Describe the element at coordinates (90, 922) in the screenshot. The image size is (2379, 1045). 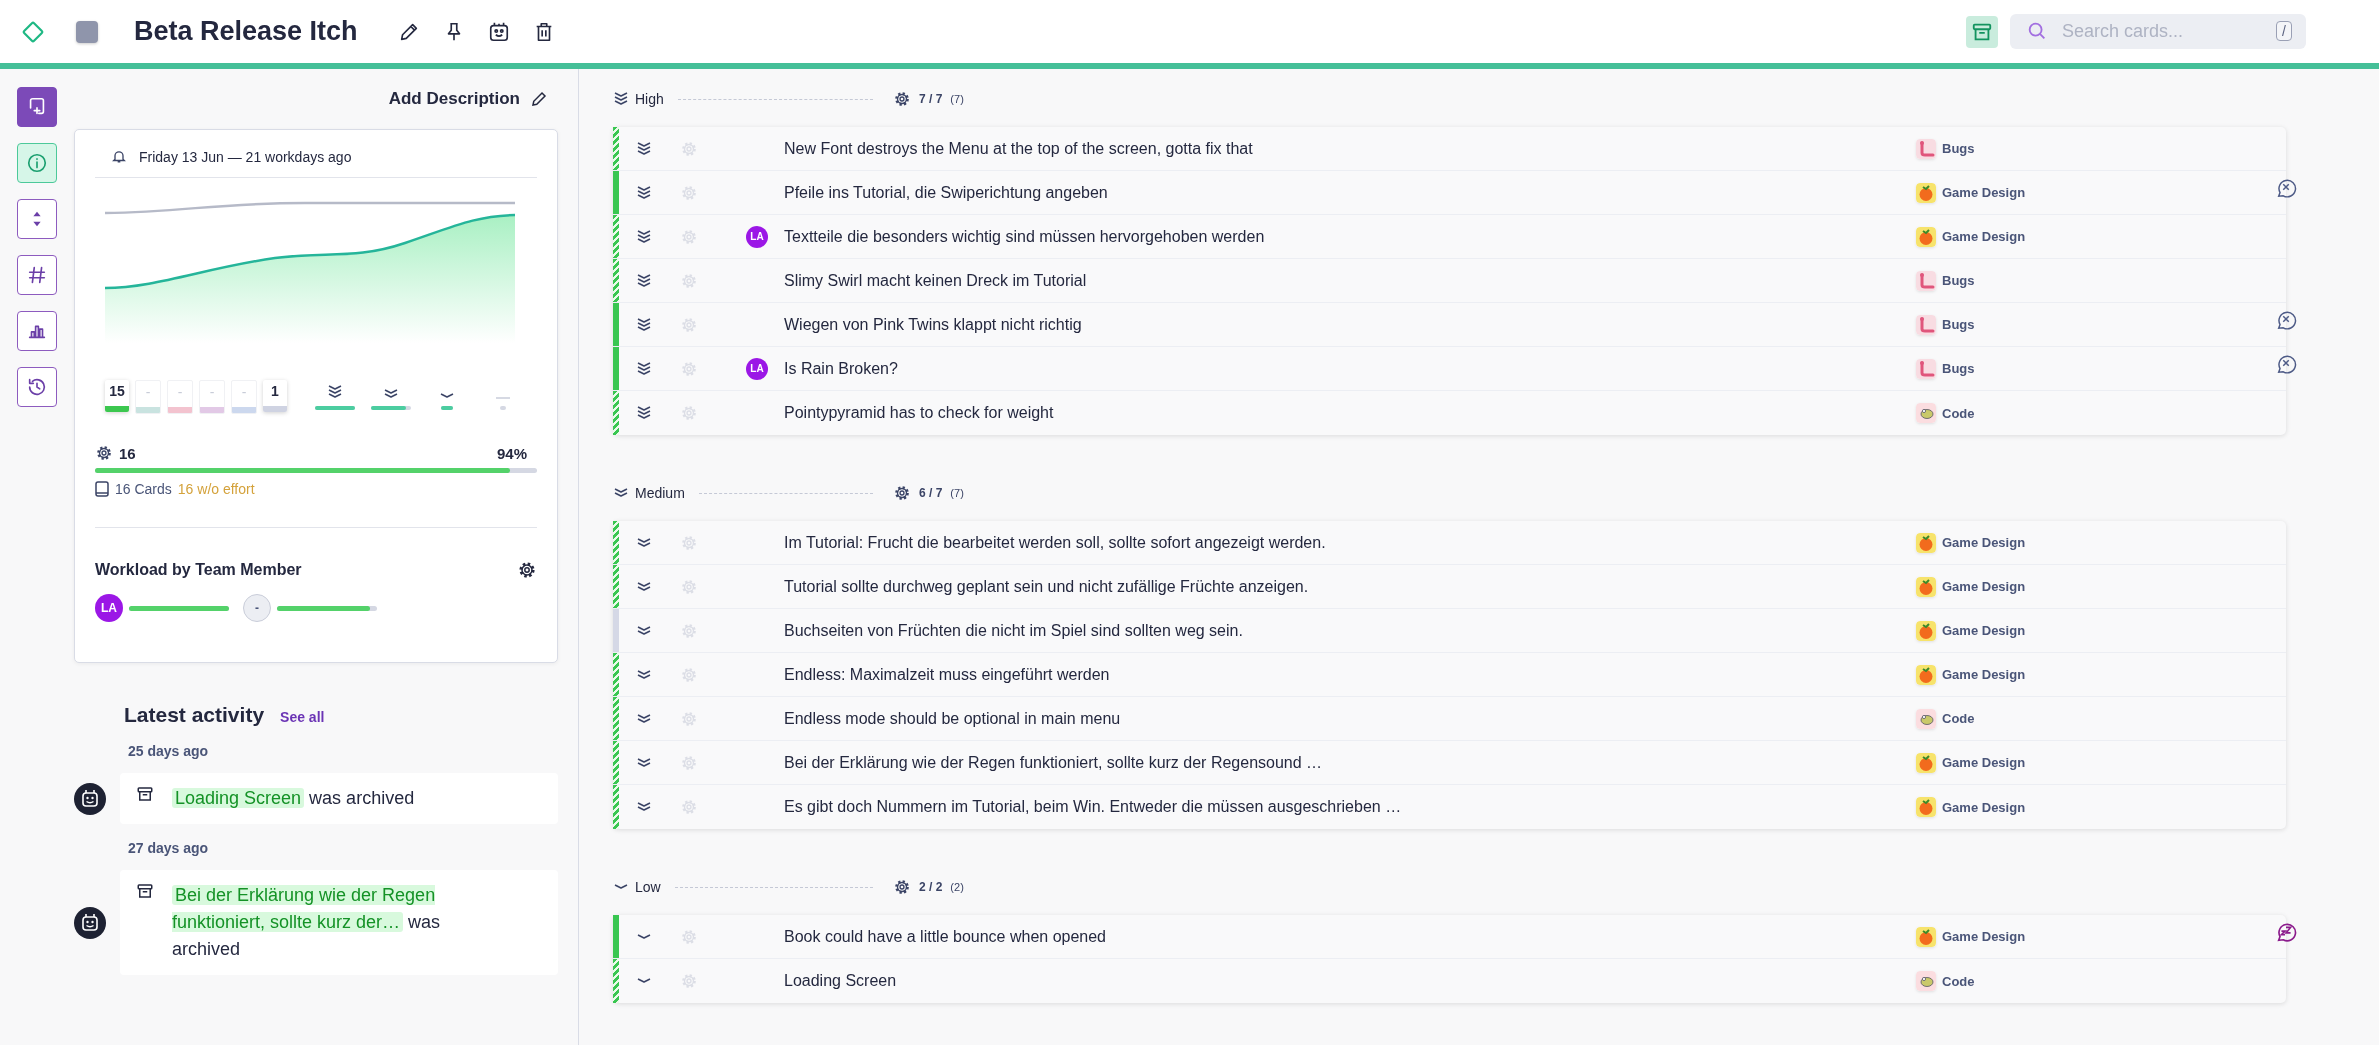
I see `robot-avatar-icon` at that location.